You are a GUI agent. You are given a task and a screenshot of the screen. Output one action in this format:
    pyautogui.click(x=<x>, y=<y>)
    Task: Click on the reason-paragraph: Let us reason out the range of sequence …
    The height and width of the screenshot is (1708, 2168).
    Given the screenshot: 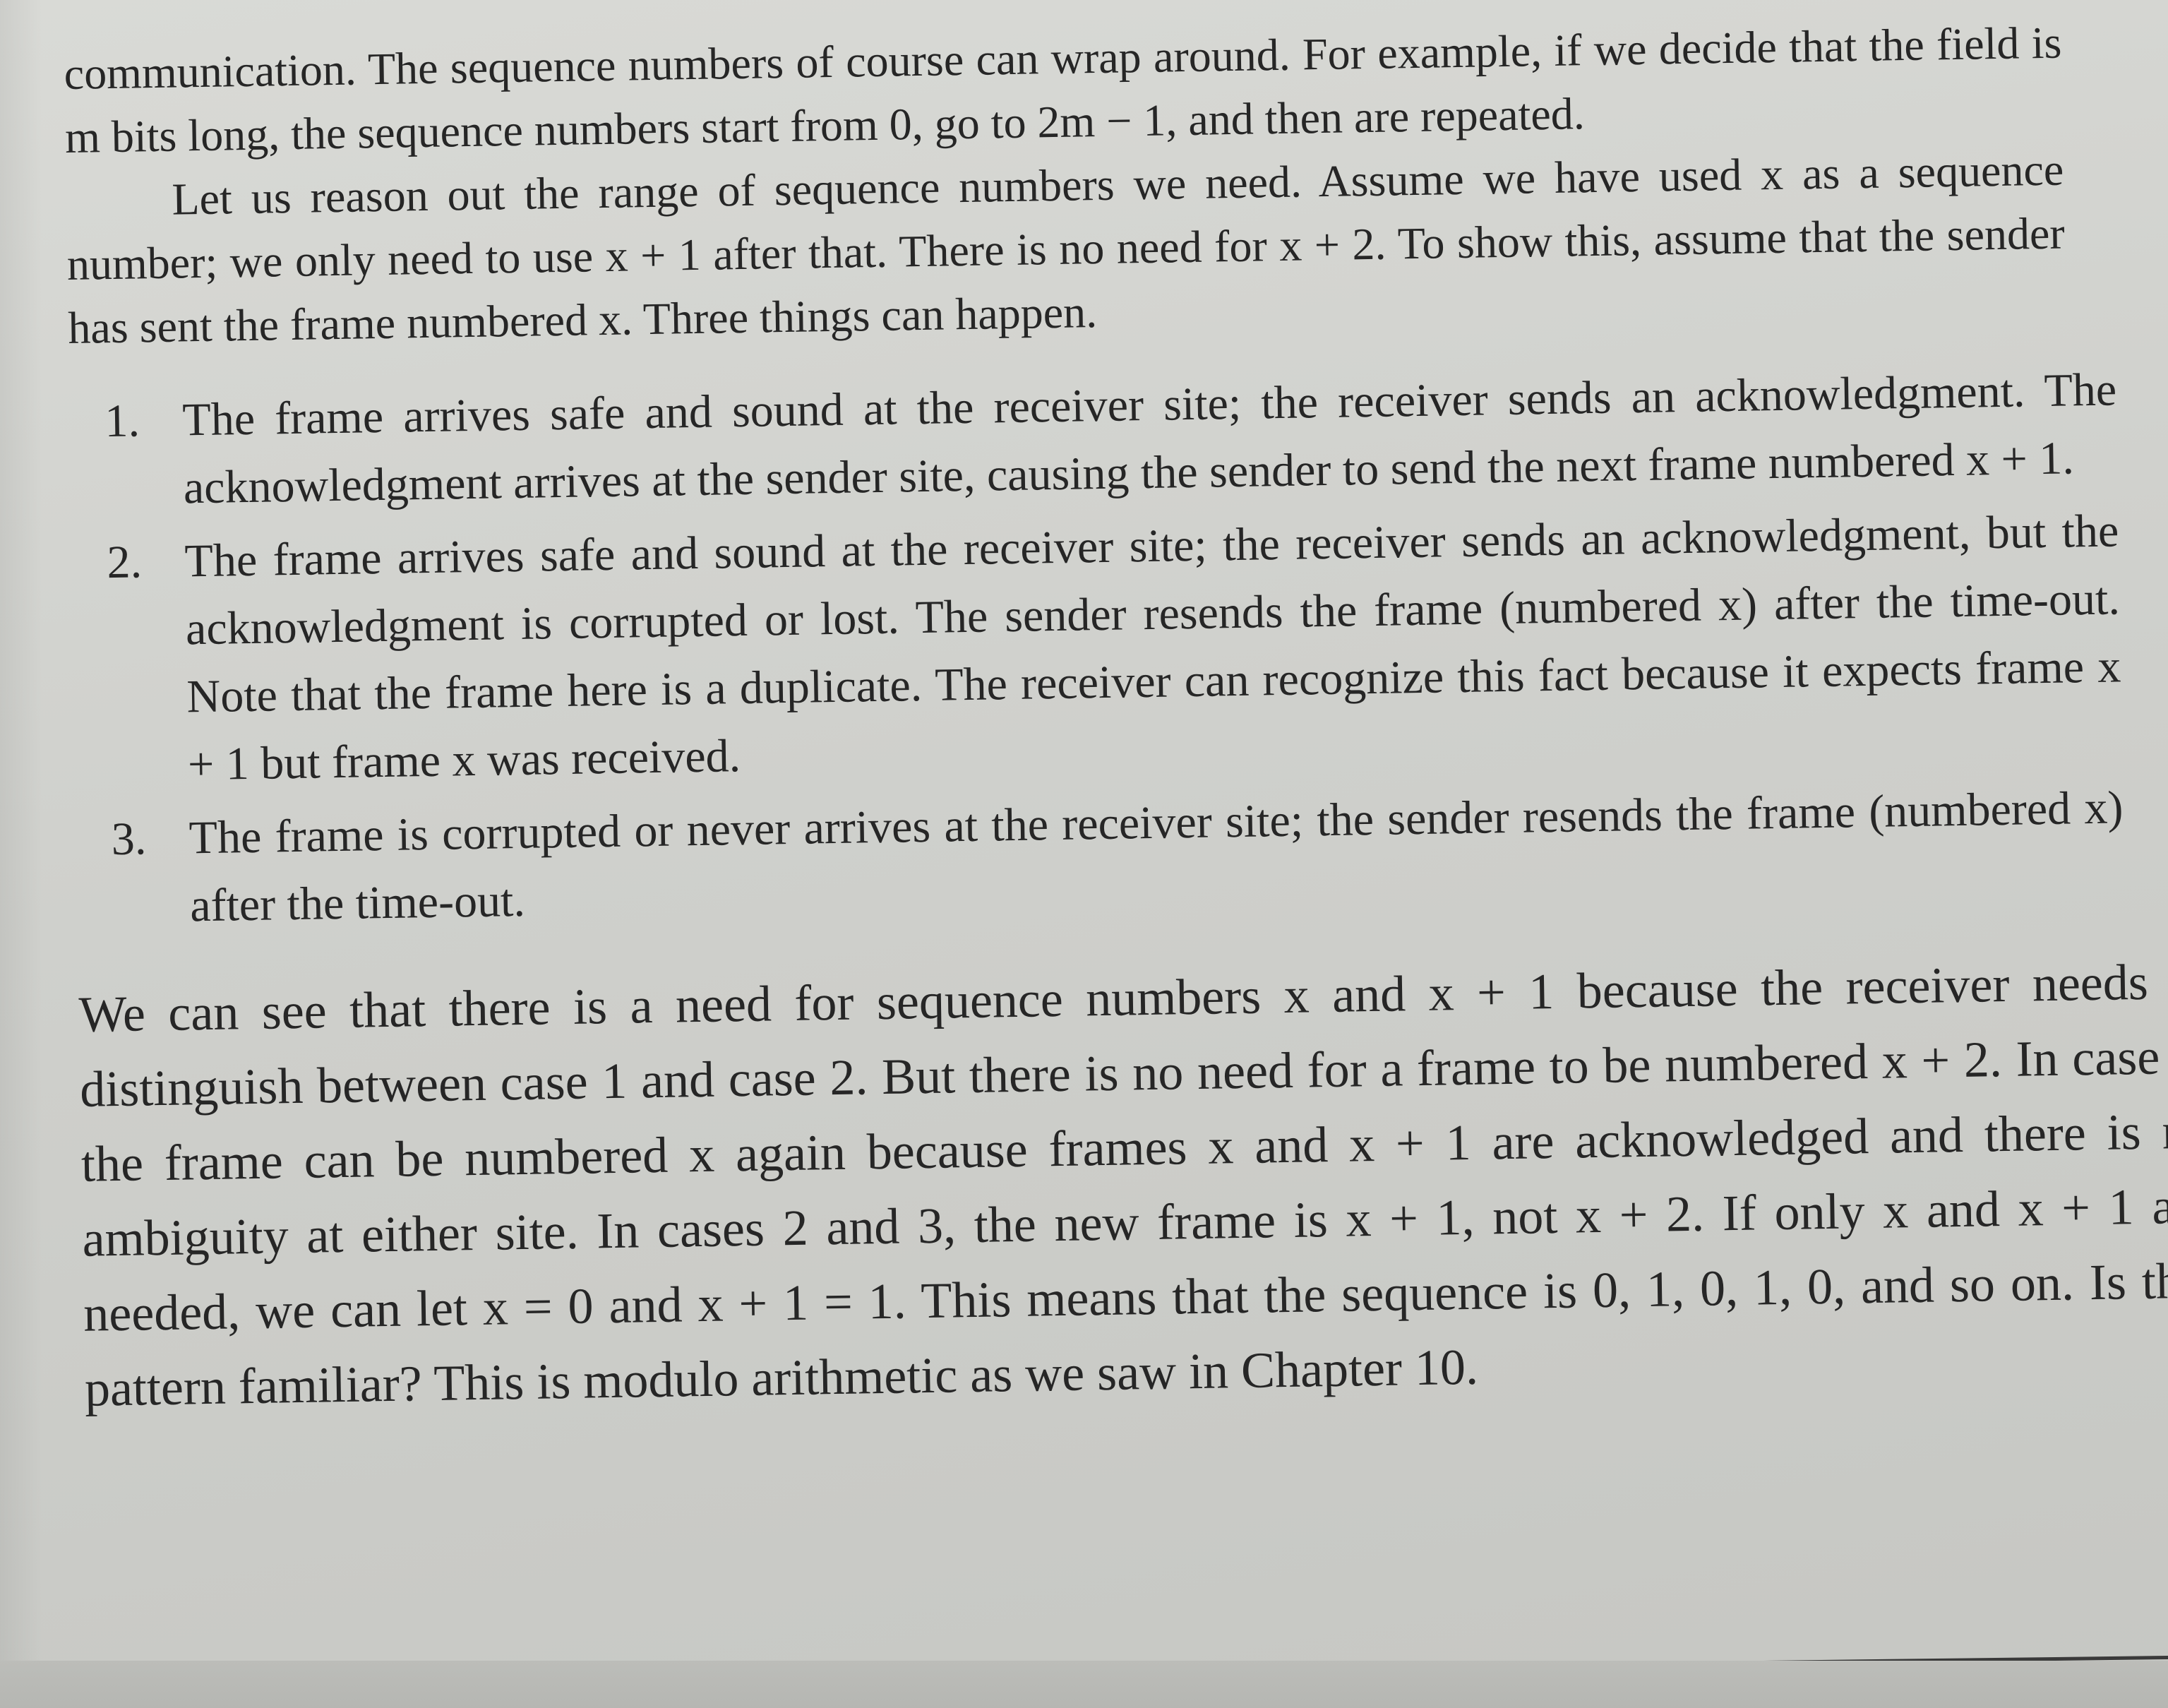 What is the action you would take?
    pyautogui.click(x=1066, y=248)
    